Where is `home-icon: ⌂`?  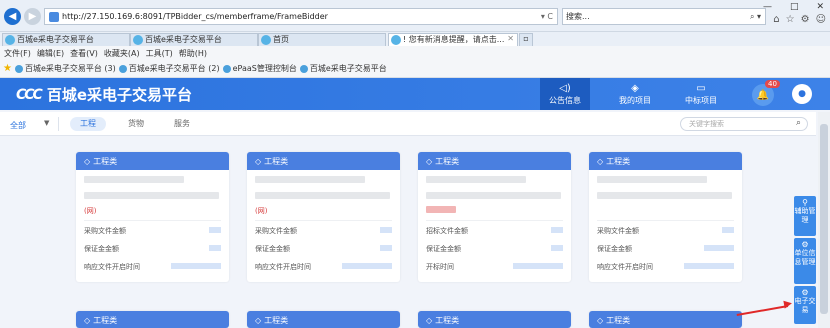
home-icon: ⌂ is located at coordinates (776, 19).